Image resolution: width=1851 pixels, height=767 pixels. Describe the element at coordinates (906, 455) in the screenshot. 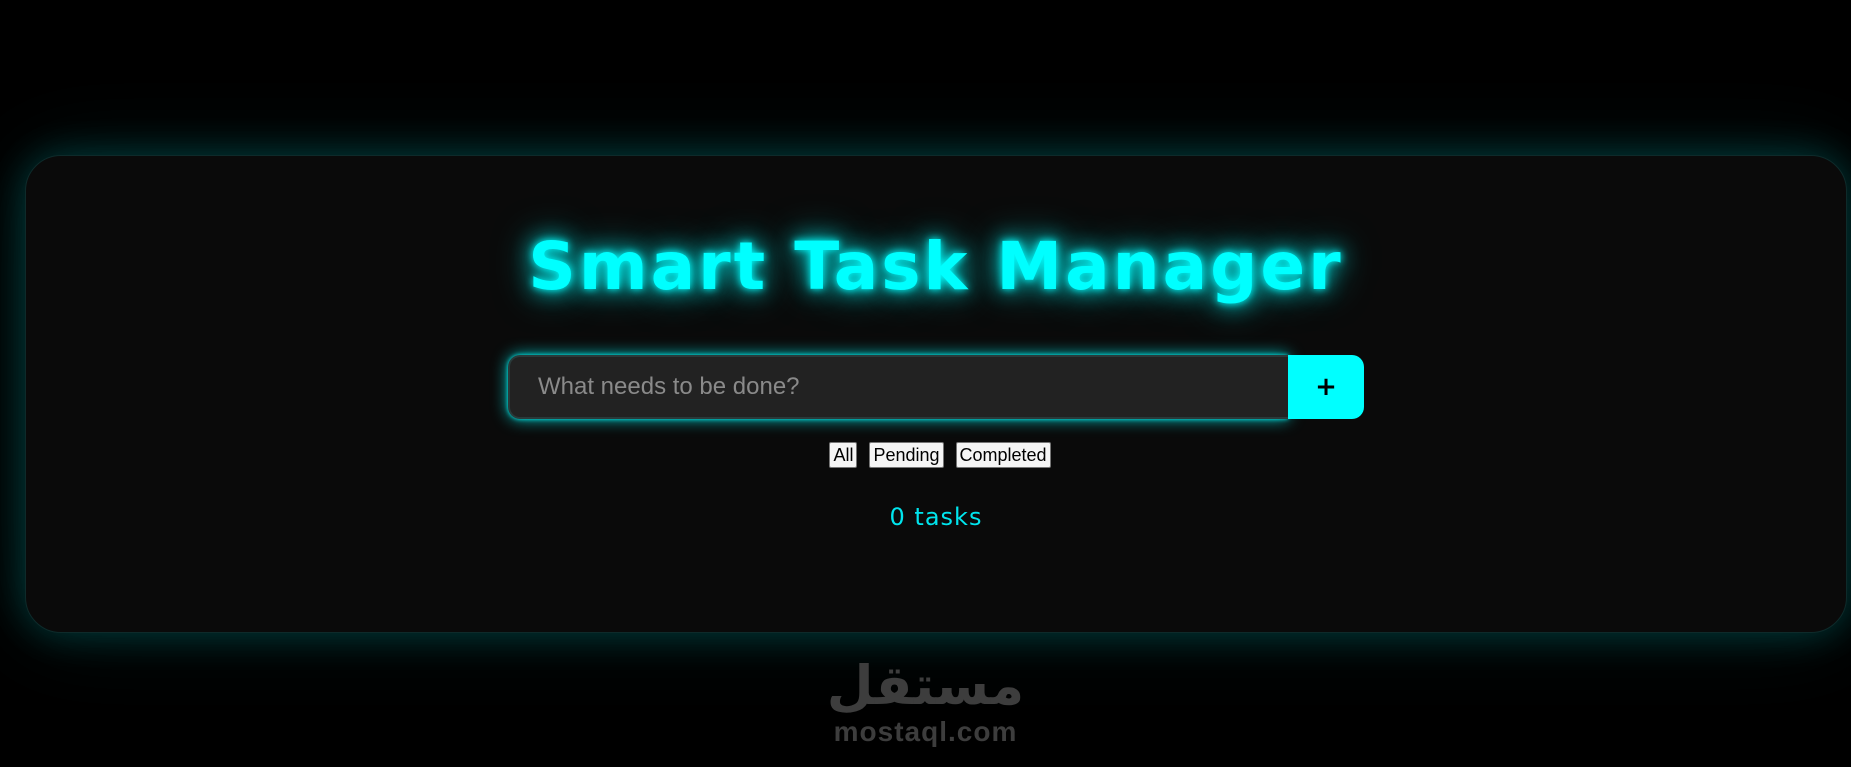

I see `filter-pending-button: Pending` at that location.